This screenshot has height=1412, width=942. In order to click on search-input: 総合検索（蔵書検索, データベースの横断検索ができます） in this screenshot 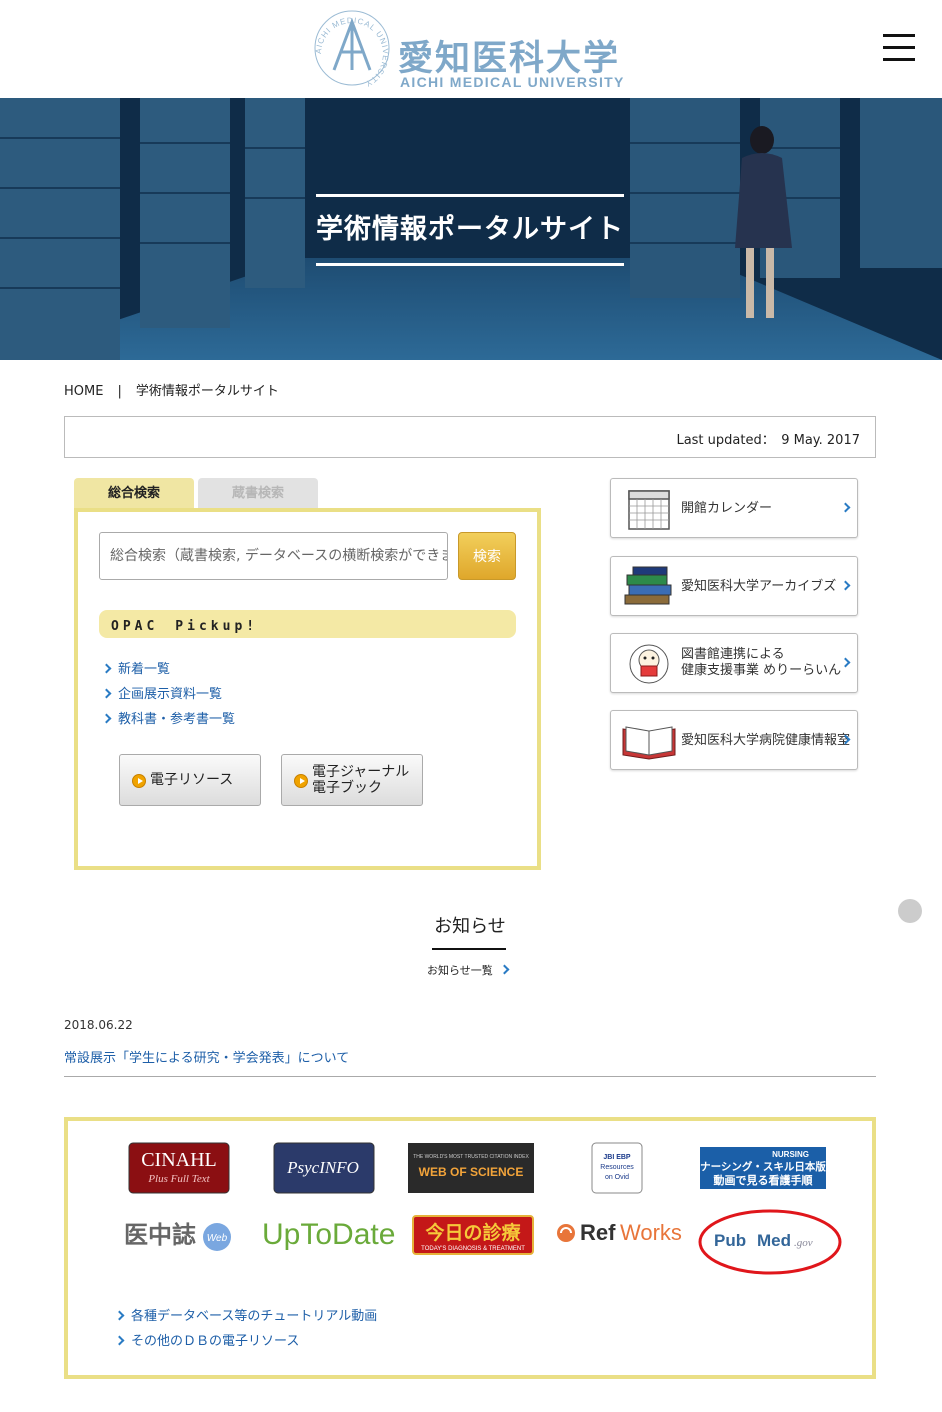, I will do `click(273, 556)`.